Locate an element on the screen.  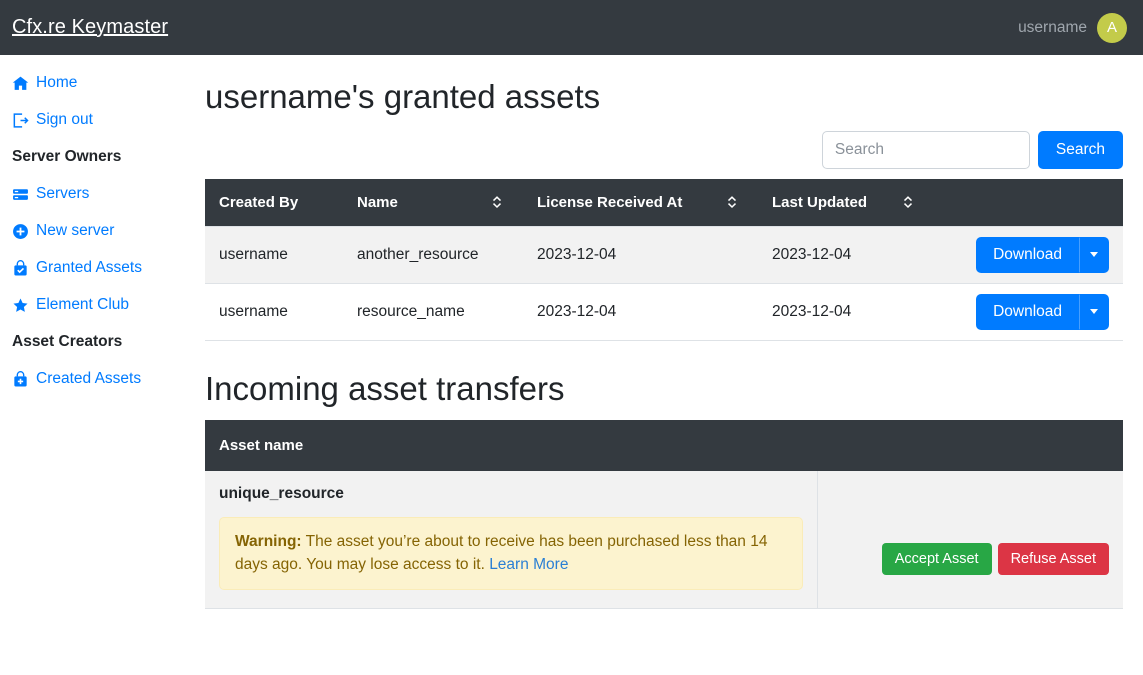
table-header-row: Asset name is located at coordinates (664, 446).